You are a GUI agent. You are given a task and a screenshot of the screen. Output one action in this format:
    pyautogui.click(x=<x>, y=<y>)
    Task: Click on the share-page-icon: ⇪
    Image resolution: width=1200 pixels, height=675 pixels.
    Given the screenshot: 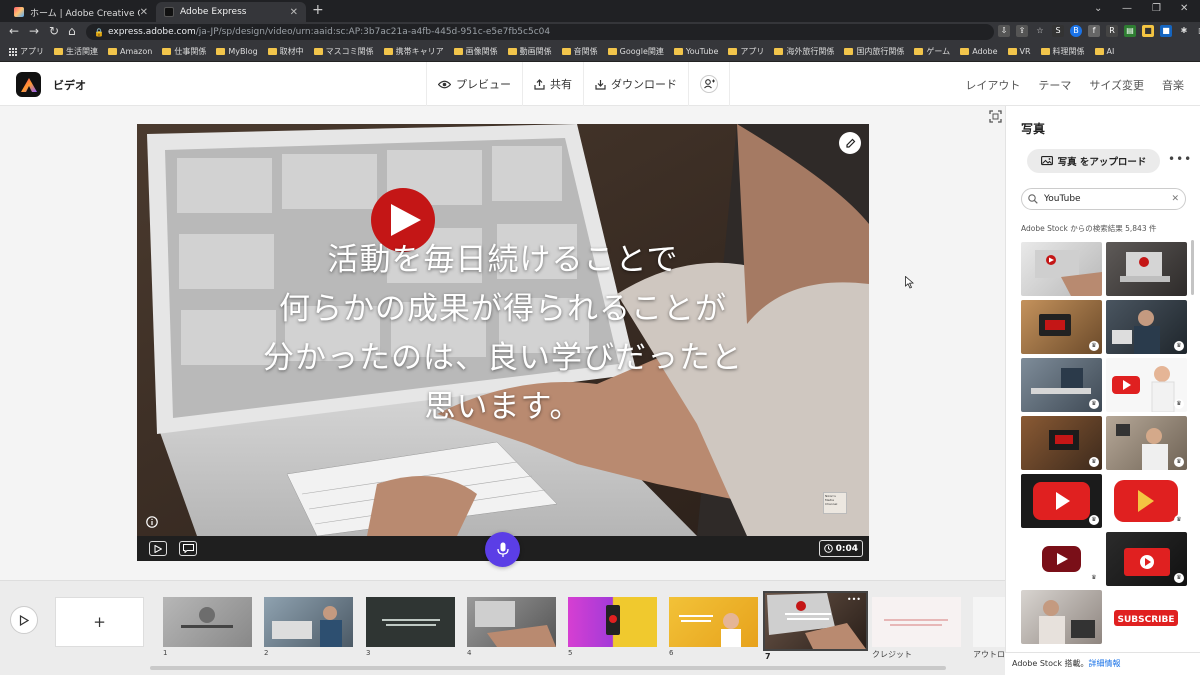 What is the action you would take?
    pyautogui.click(x=1022, y=31)
    